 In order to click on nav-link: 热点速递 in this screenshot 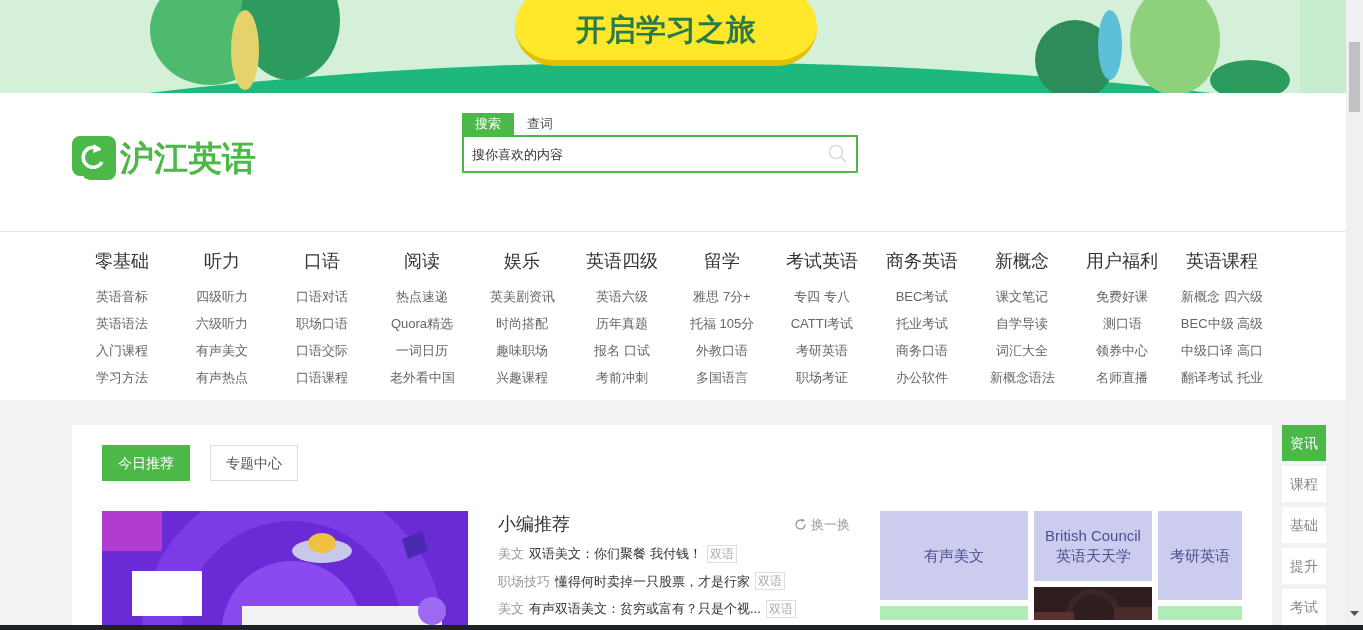, I will do `click(422, 296)`.